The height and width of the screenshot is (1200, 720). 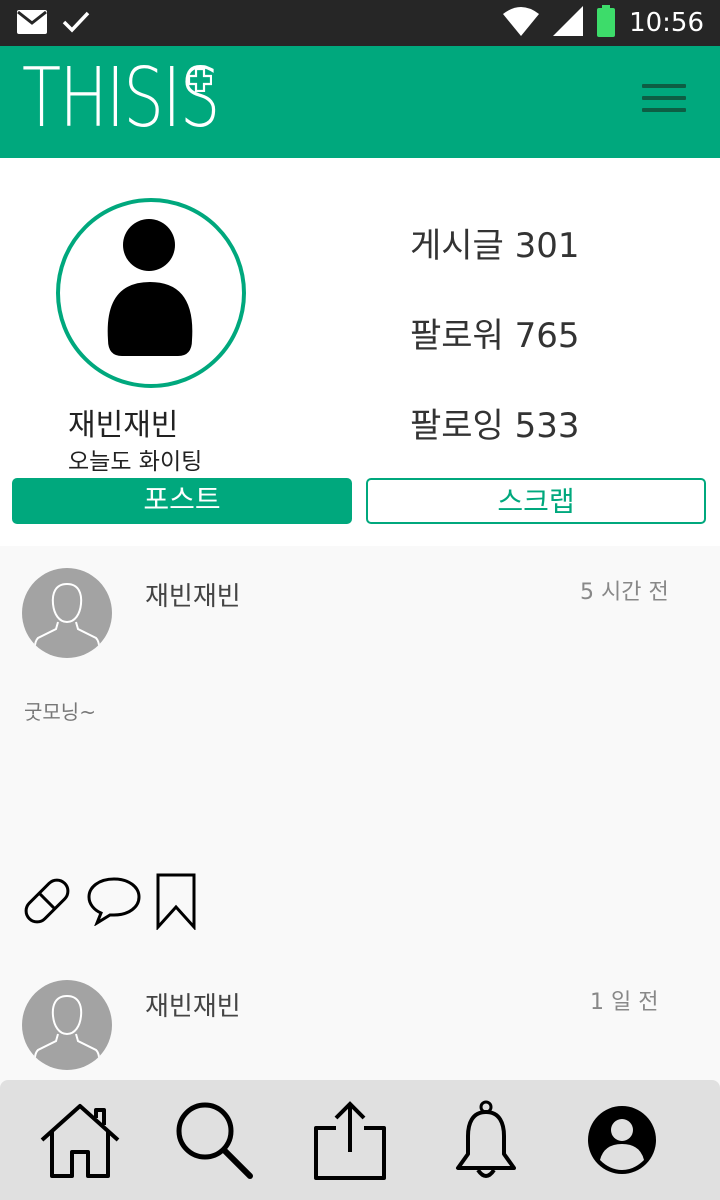 I want to click on person-icon, so click(x=150, y=287).